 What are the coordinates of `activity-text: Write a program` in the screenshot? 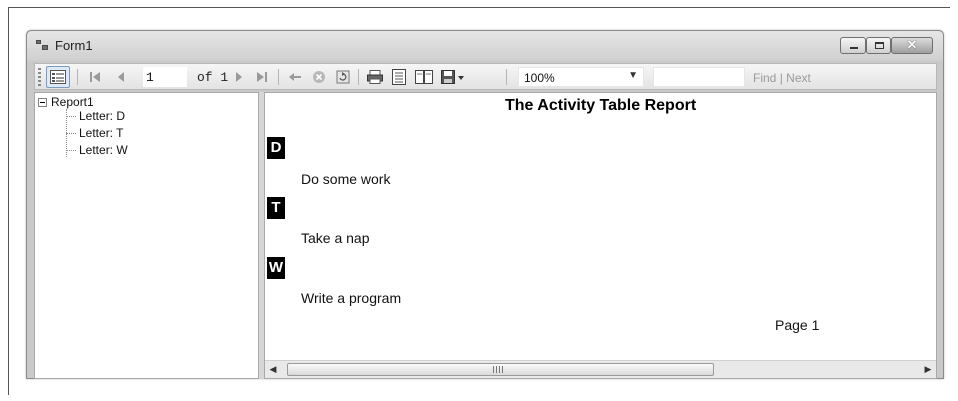 It's located at (351, 298).